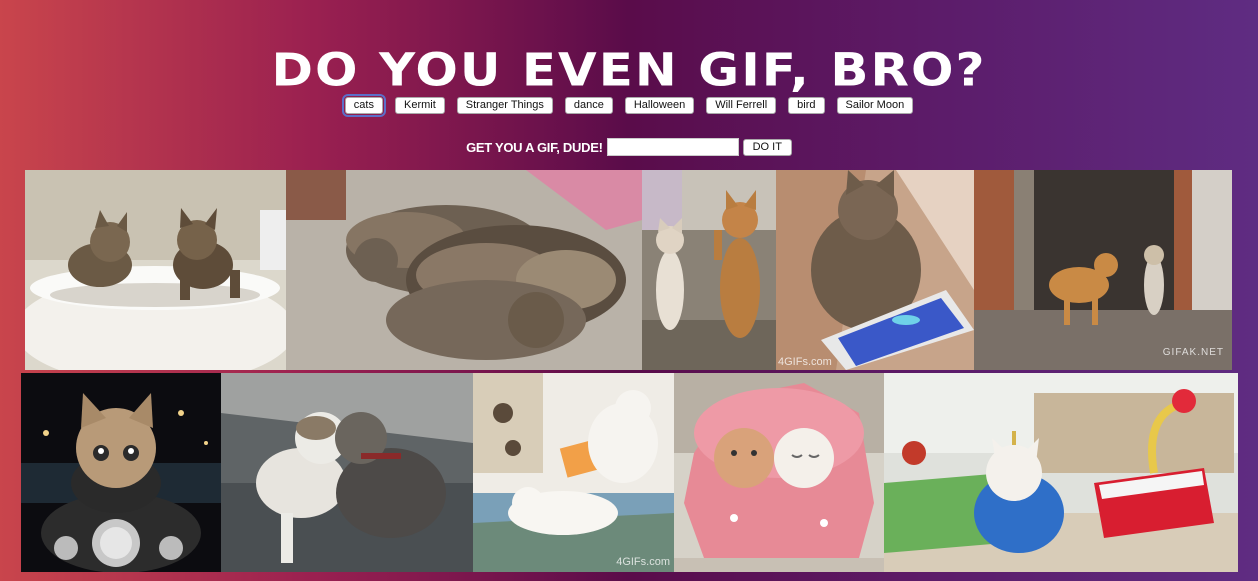 This screenshot has height=581, width=1258. I want to click on topic-button-dance: dance, so click(588, 105).